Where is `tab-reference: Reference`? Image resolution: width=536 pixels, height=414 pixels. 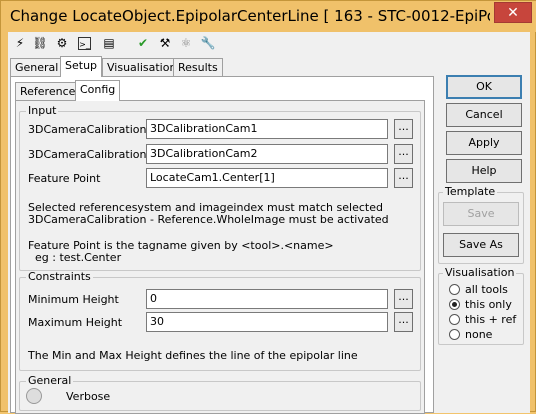
tab-reference: Reference is located at coordinates (48, 91).